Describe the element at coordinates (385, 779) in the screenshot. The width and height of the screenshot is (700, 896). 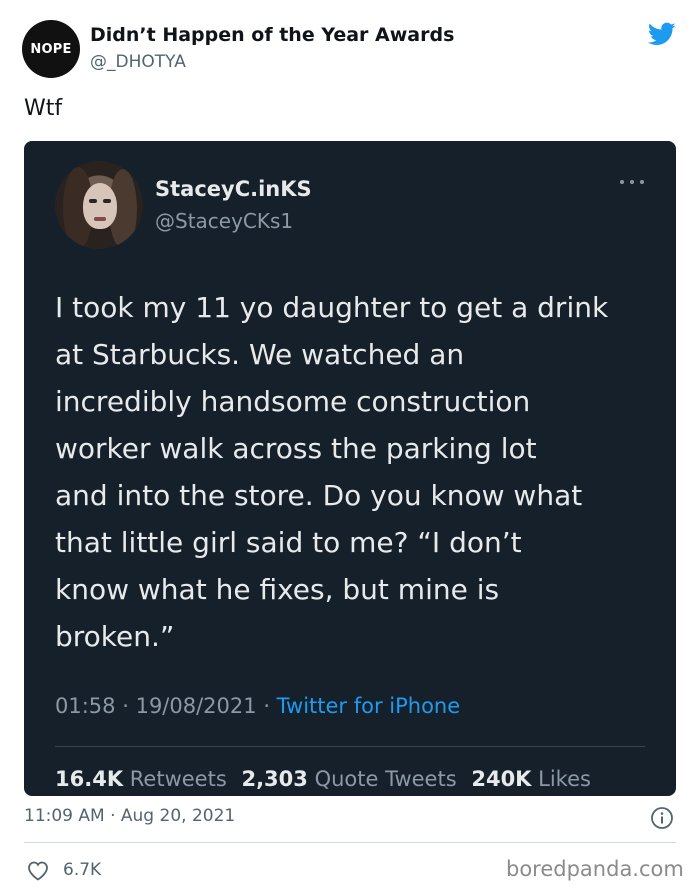
I see `quotes-label: Quote Tweets` at that location.